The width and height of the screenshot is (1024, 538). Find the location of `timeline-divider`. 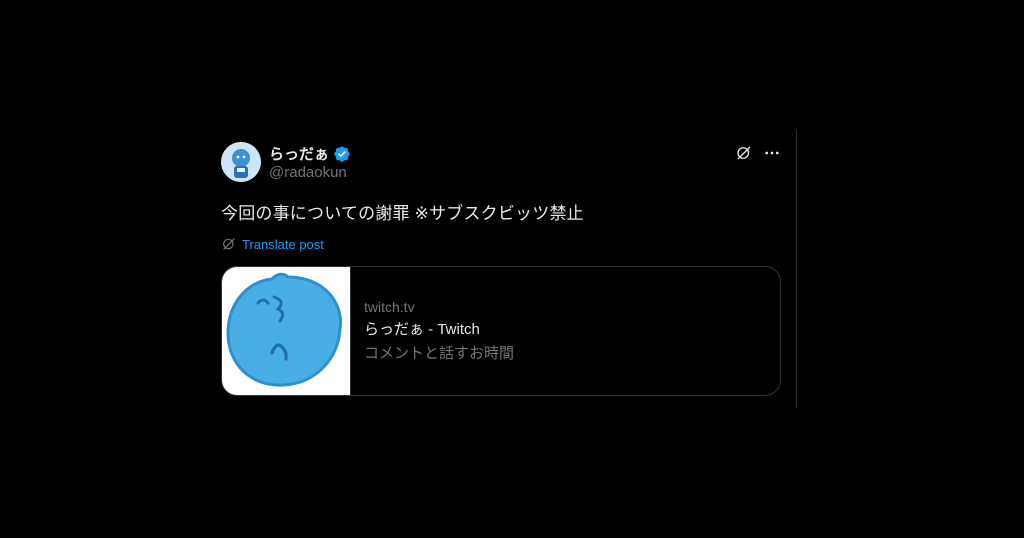

timeline-divider is located at coordinates (796, 269).